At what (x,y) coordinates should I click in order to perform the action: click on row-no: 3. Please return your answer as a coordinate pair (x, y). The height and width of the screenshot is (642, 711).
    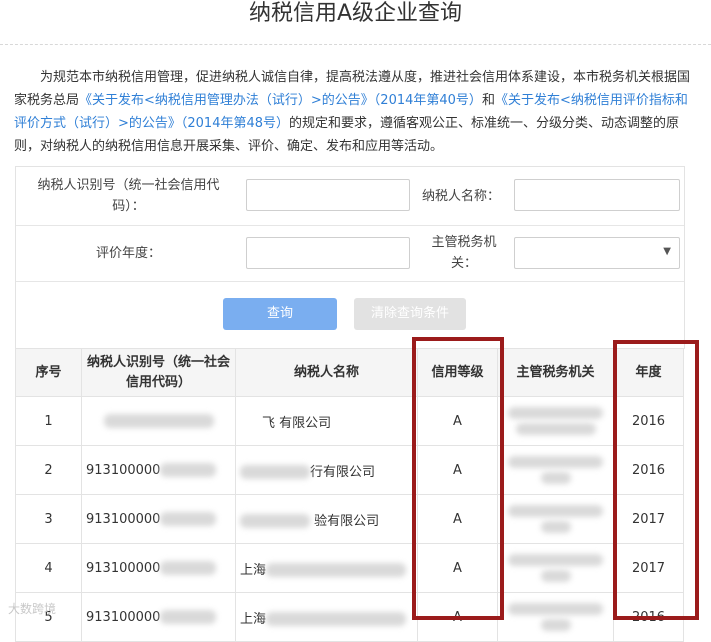
    Looking at the image, I should click on (48, 519).